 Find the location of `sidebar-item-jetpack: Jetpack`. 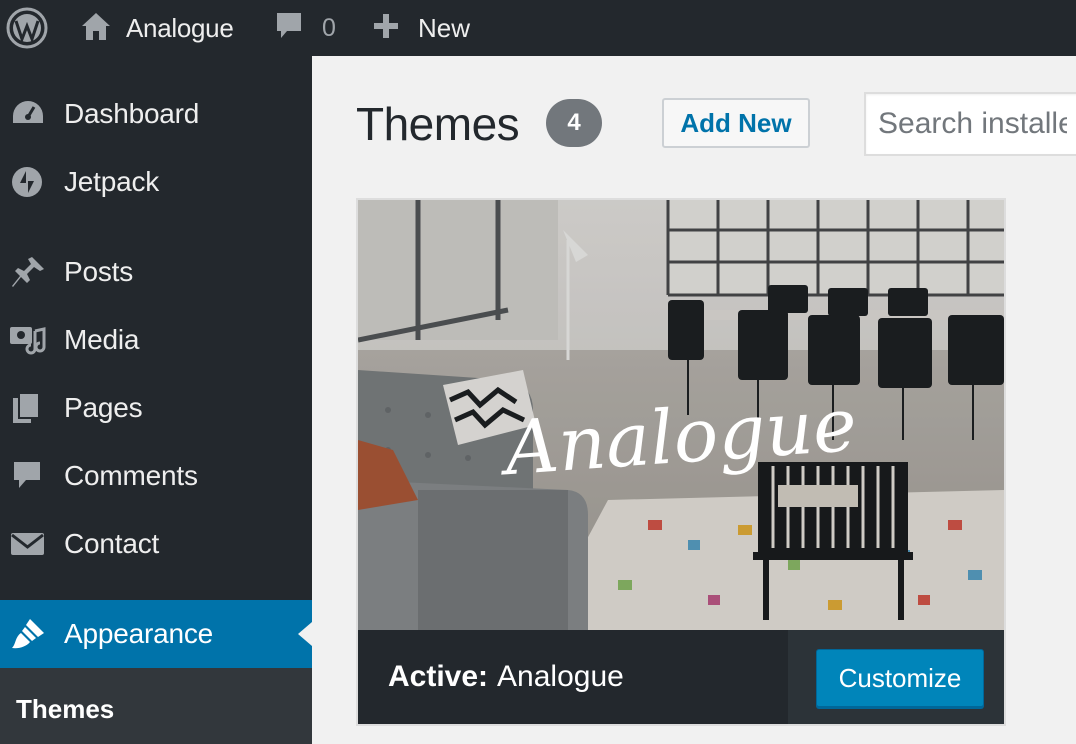

sidebar-item-jetpack: Jetpack is located at coordinates (156, 182).